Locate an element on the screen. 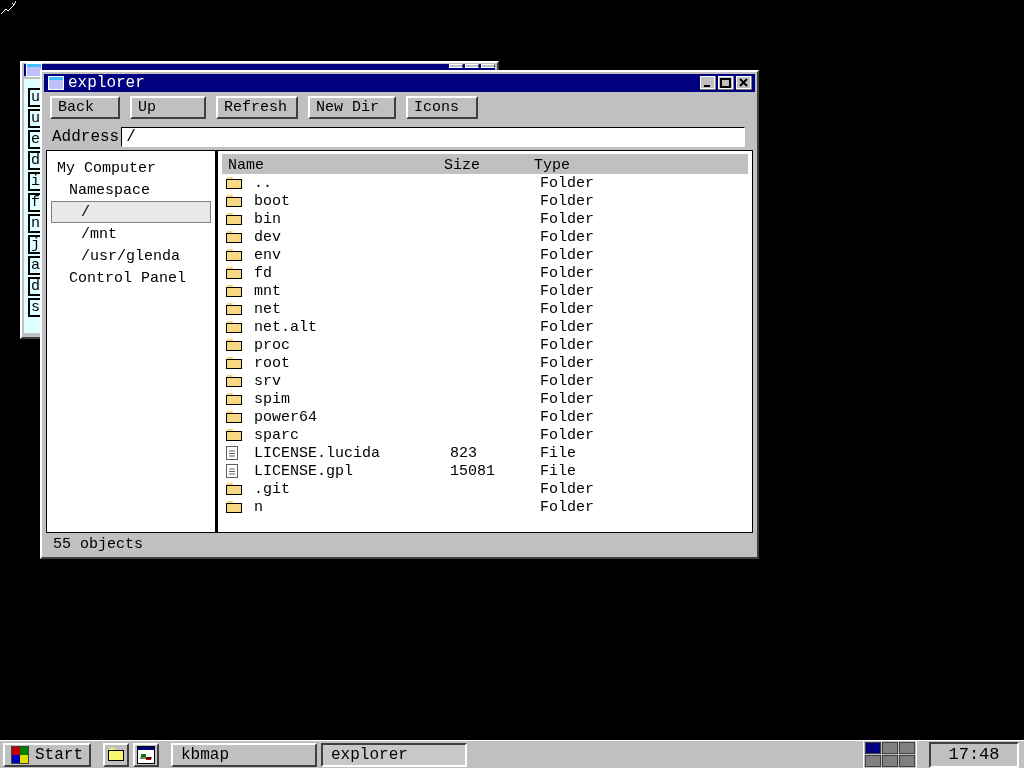 This screenshot has height=768, width=1024. toolbar-button: Icons is located at coordinates (442, 107).